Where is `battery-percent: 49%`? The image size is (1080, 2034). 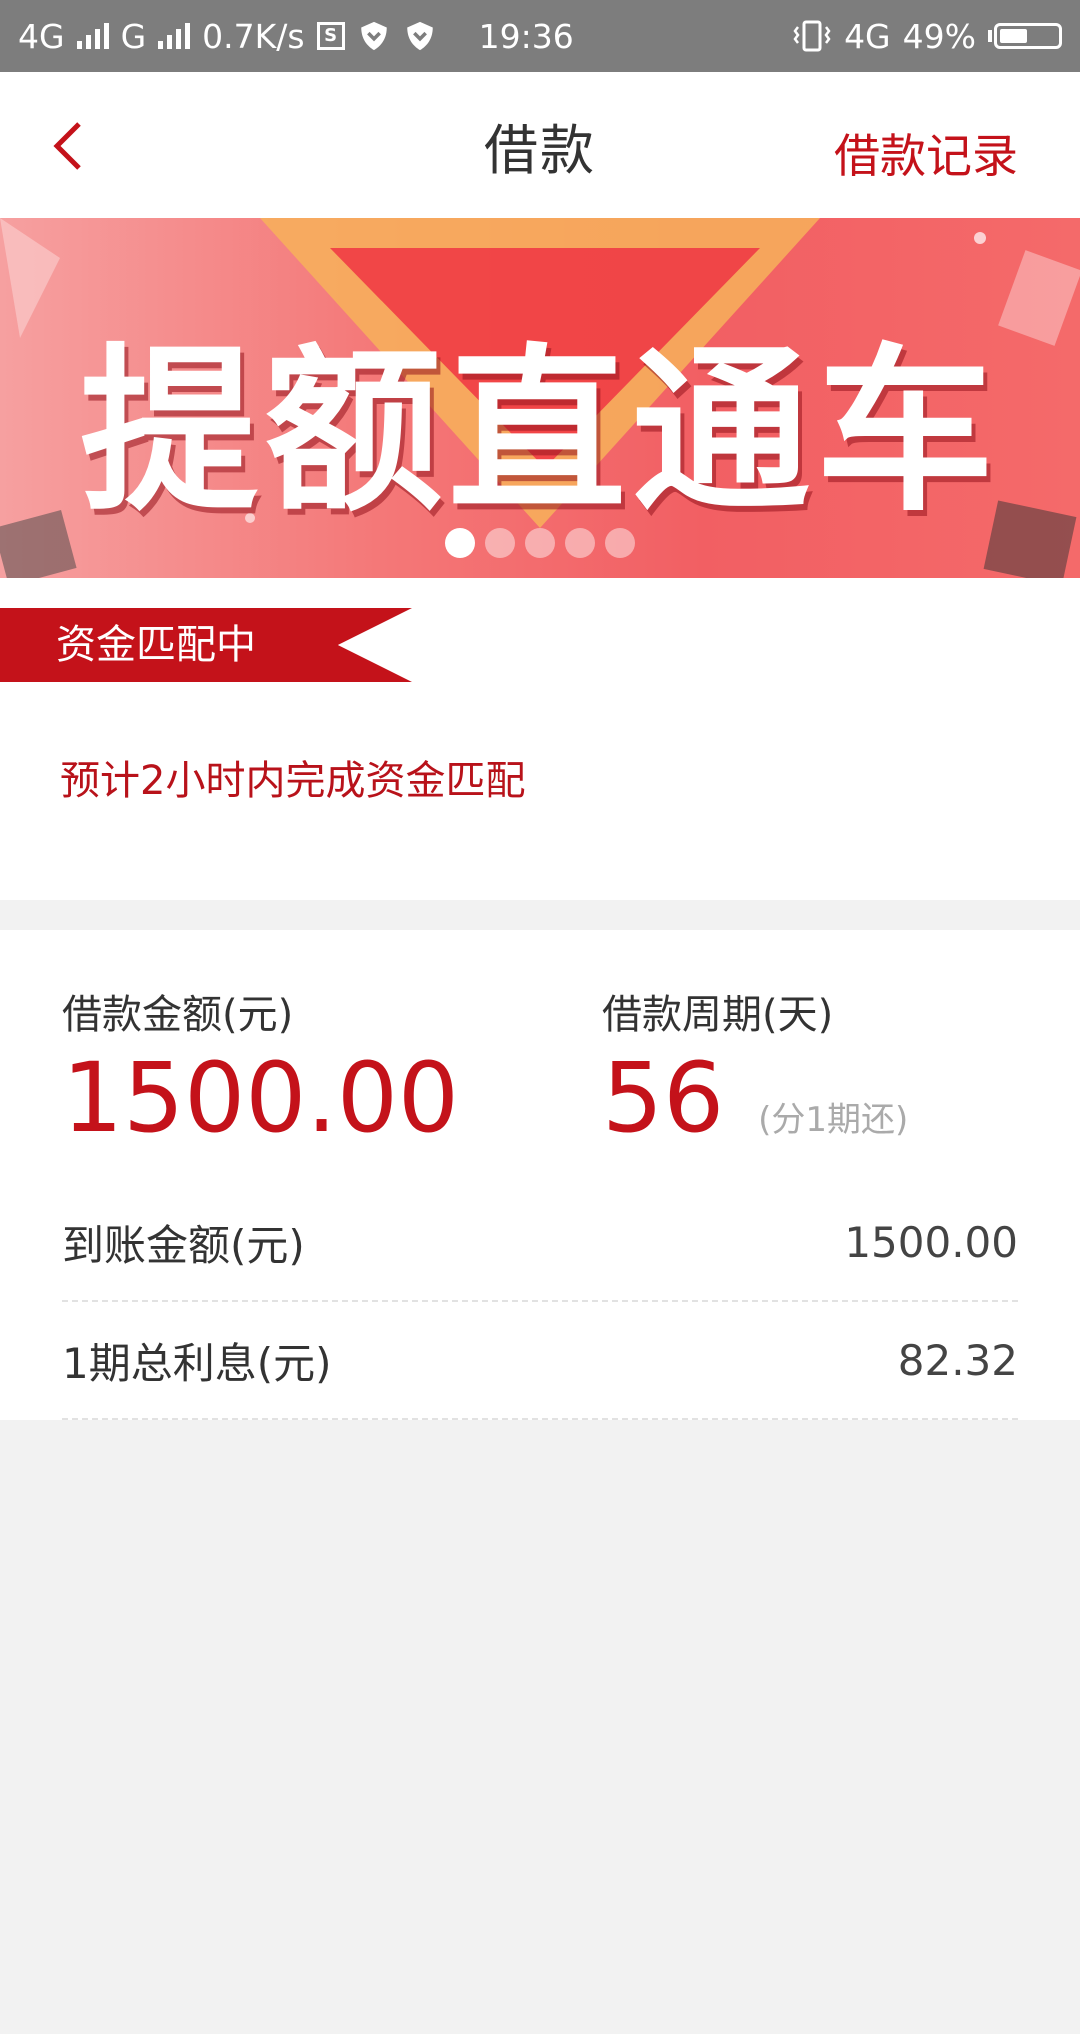 battery-percent: 49% is located at coordinates (939, 36).